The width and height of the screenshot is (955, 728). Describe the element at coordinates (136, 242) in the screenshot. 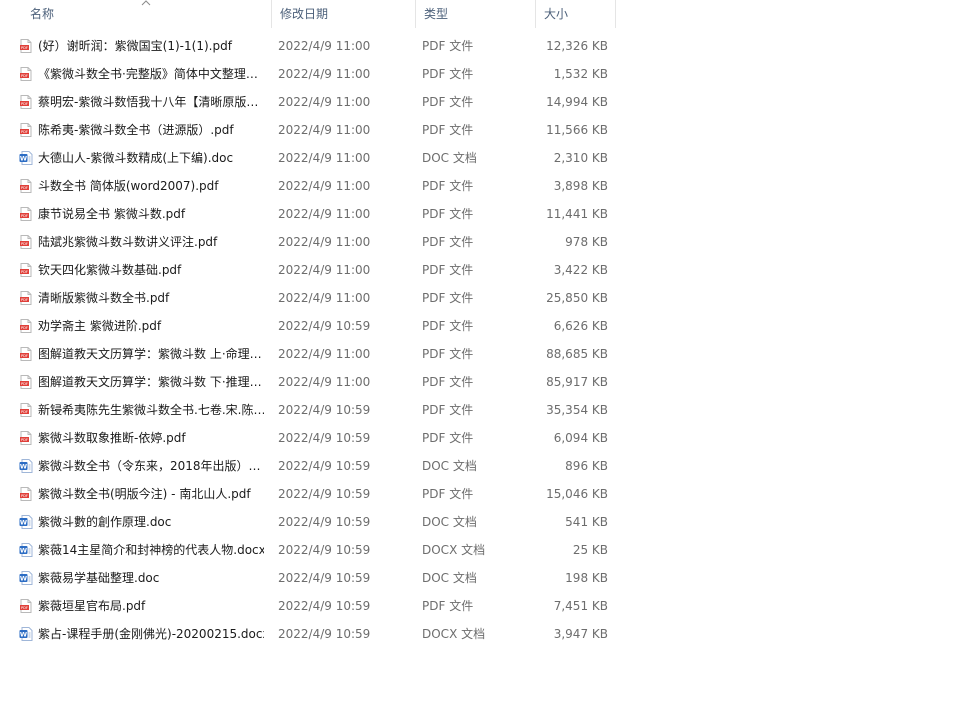

I see `file-name-cell: PDF 陆斌兆紫微斗数斗数讲义评注.pdf` at that location.